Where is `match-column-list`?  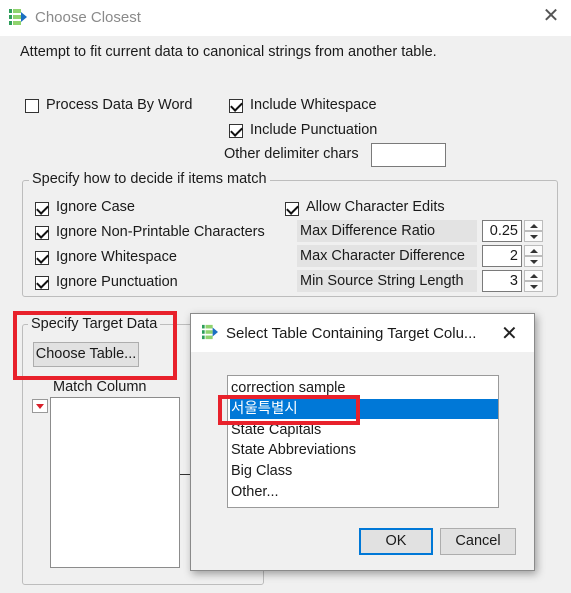
match-column-list is located at coordinates (115, 482).